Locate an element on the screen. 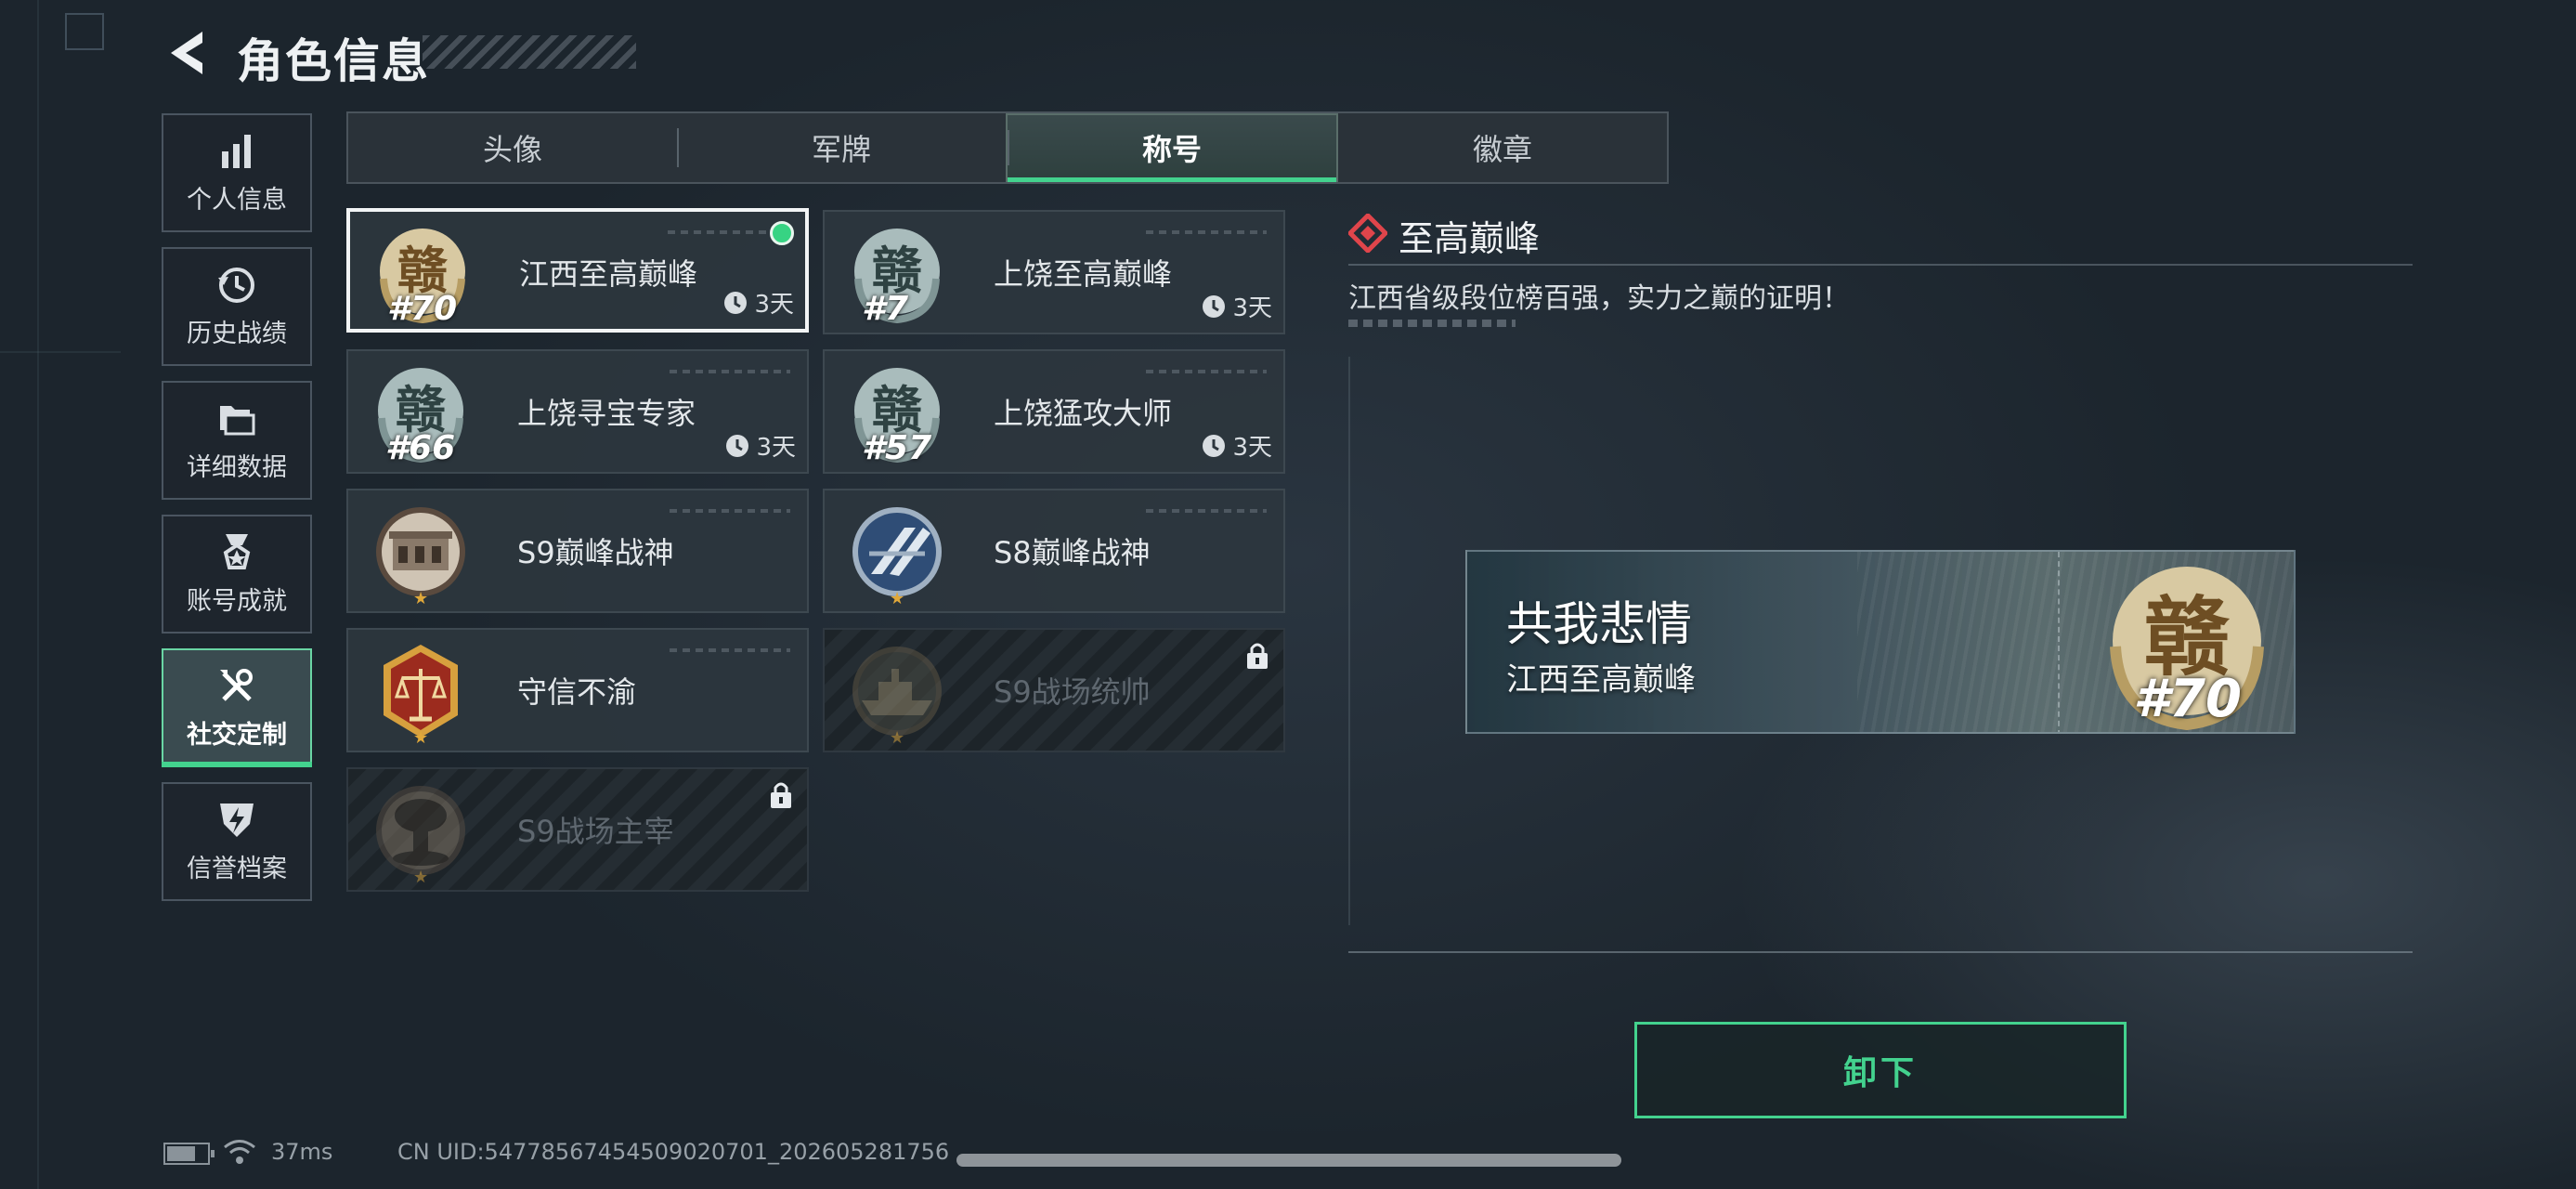  diamond-icon is located at coordinates (1367, 233).